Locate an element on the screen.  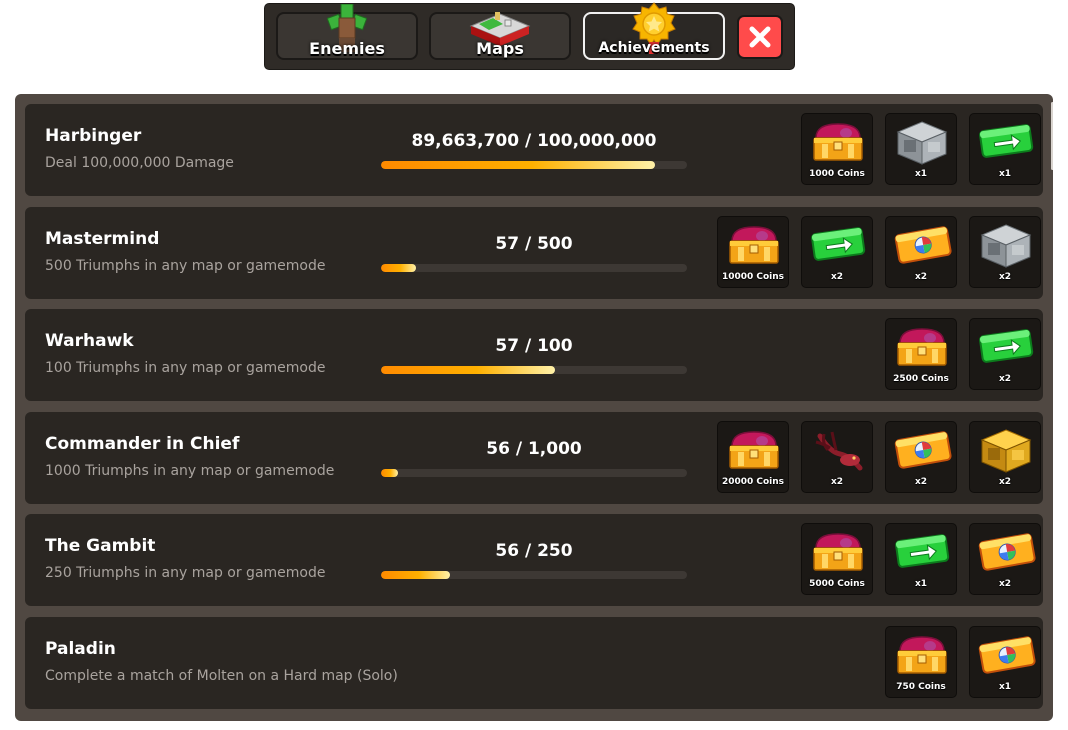
reward-slot: 1000 Coins is located at coordinates (837, 149).